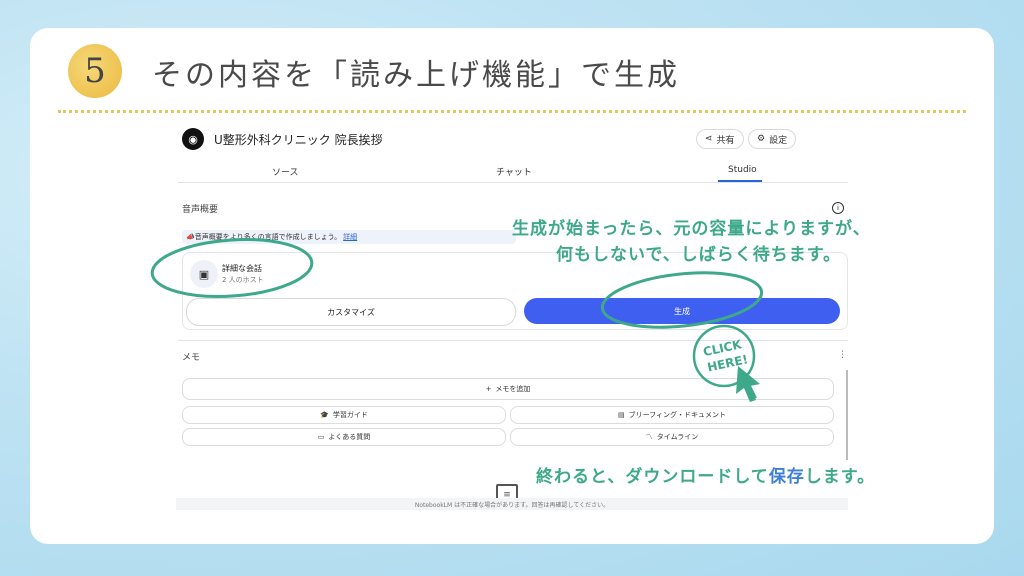 This screenshot has height=576, width=1024. Describe the element at coordinates (298, 140) in the screenshot. I see `notebook-title: U整形外科クリニック 院長挨拶` at that location.